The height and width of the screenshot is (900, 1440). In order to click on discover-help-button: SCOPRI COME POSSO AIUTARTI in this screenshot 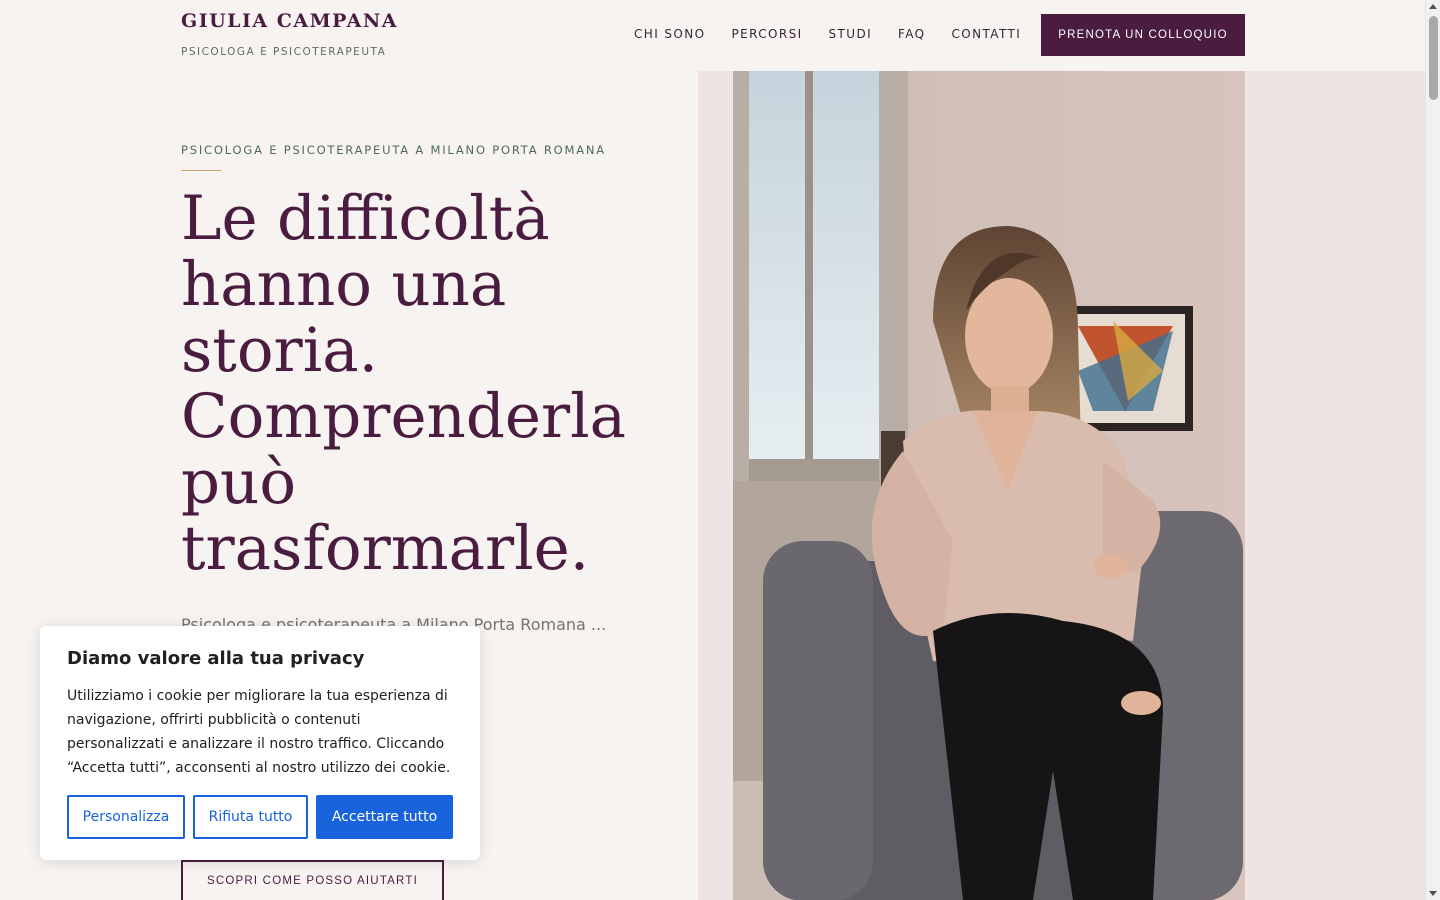, I will do `click(312, 880)`.